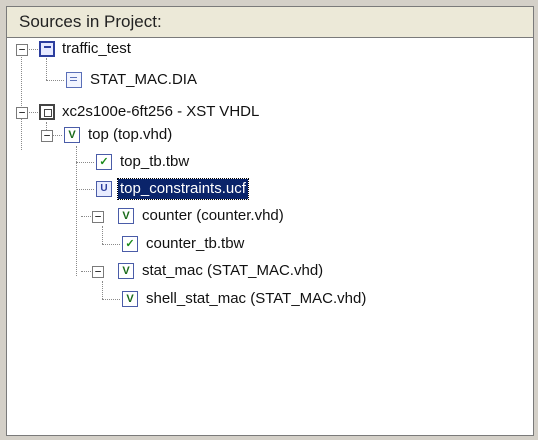 This screenshot has height=440, width=538. What do you see at coordinates (270, 22) in the screenshot?
I see `panel-title: Sources in Project:` at bounding box center [270, 22].